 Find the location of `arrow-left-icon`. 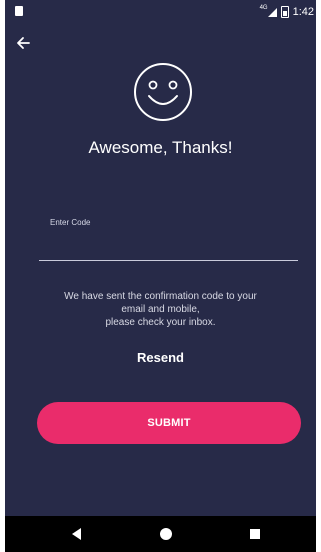

arrow-left-icon is located at coordinates (23, 43).